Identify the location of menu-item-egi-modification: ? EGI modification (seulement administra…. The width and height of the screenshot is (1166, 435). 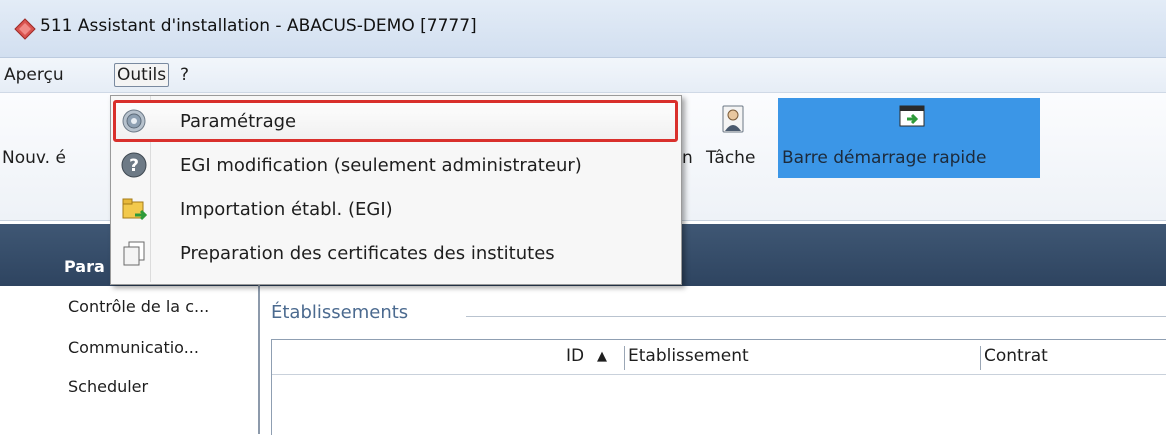
(396, 166).